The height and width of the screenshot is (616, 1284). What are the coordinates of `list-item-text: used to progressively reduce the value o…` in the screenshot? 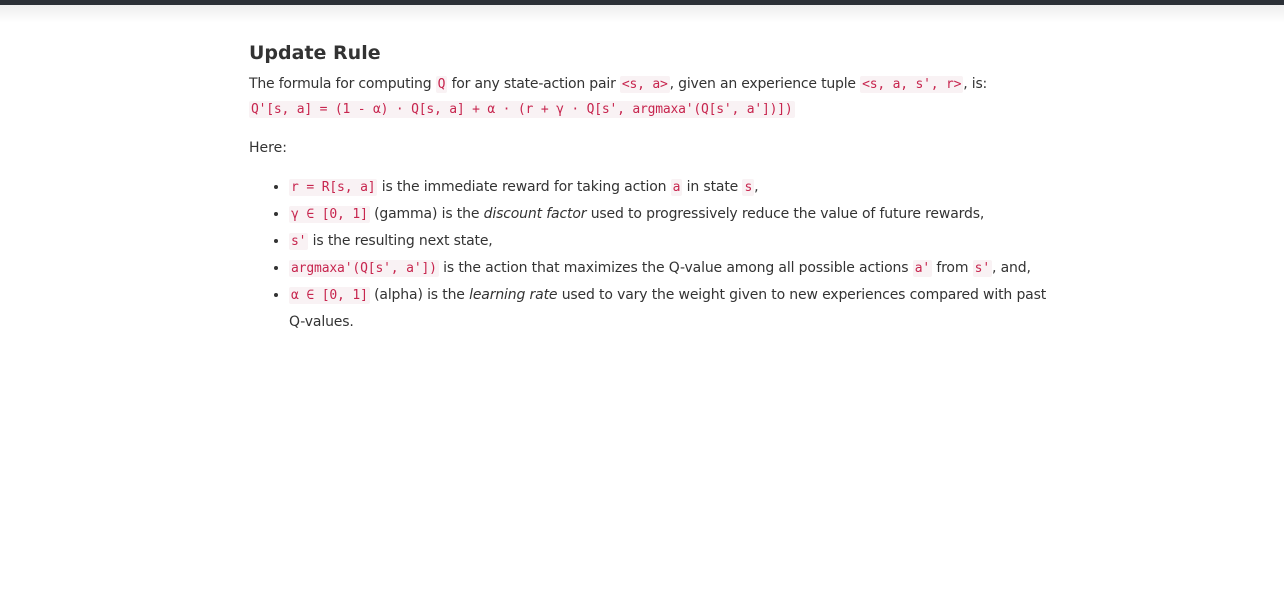 It's located at (785, 214).